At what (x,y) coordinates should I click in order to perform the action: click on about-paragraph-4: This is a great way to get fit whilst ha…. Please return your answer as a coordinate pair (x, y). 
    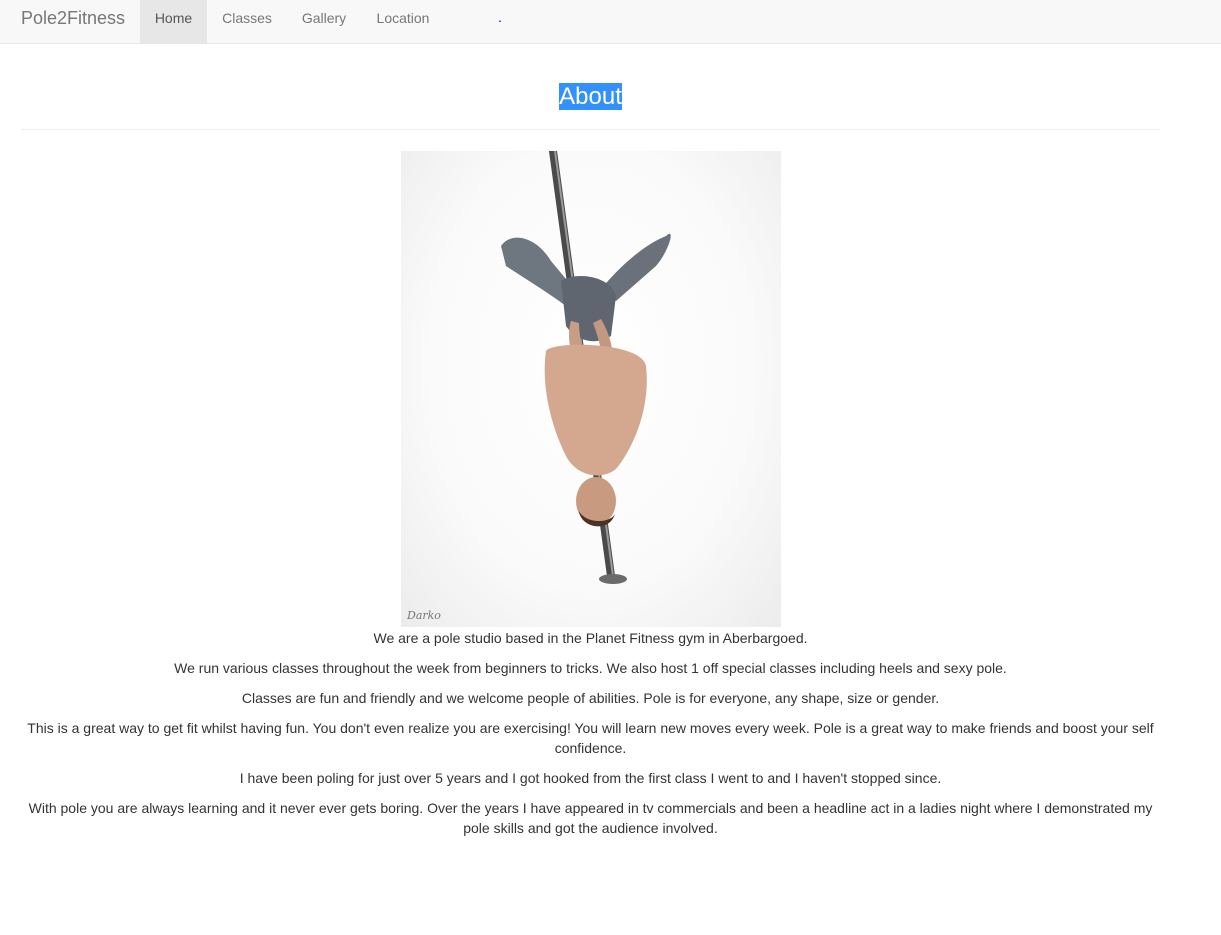
    Looking at the image, I should click on (590, 738).